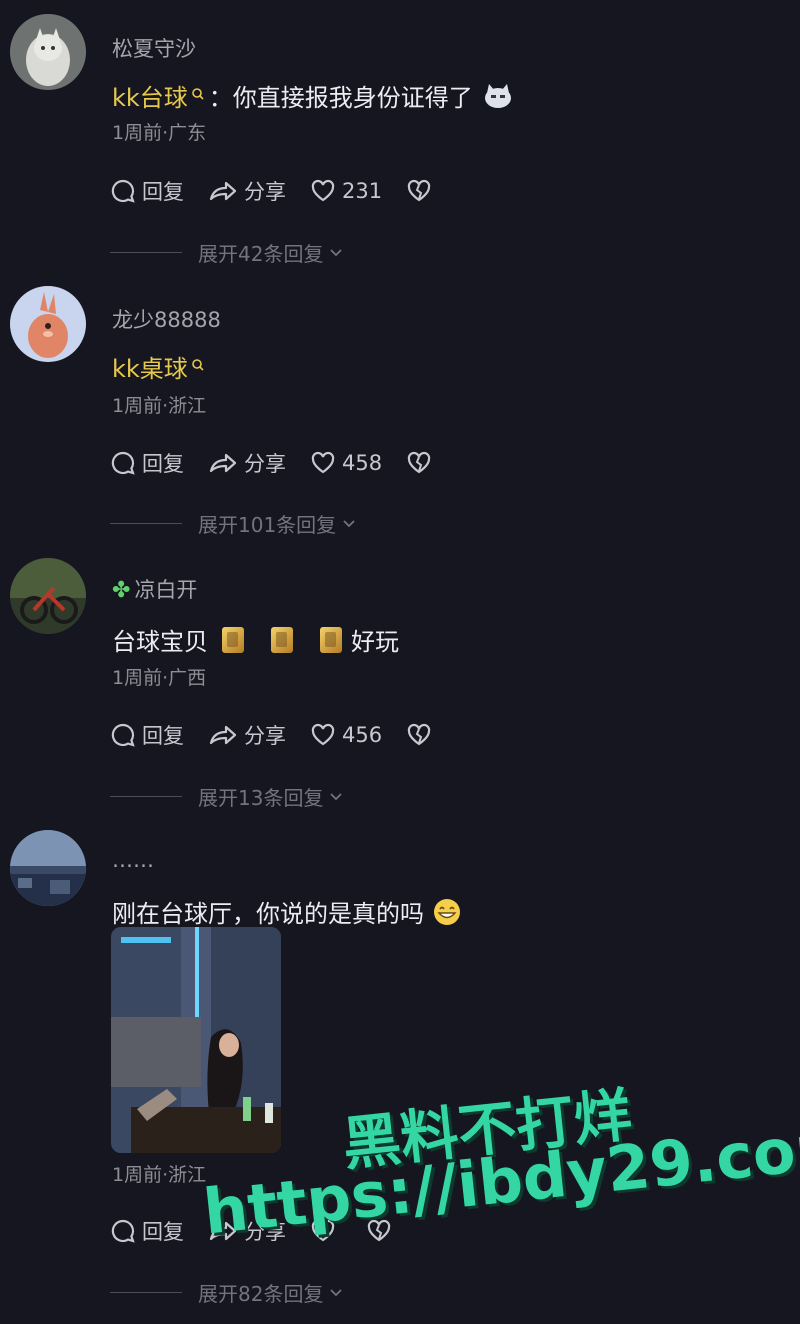  What do you see at coordinates (159, 133) in the screenshot?
I see `comment-meta: 1周前·广东` at bounding box center [159, 133].